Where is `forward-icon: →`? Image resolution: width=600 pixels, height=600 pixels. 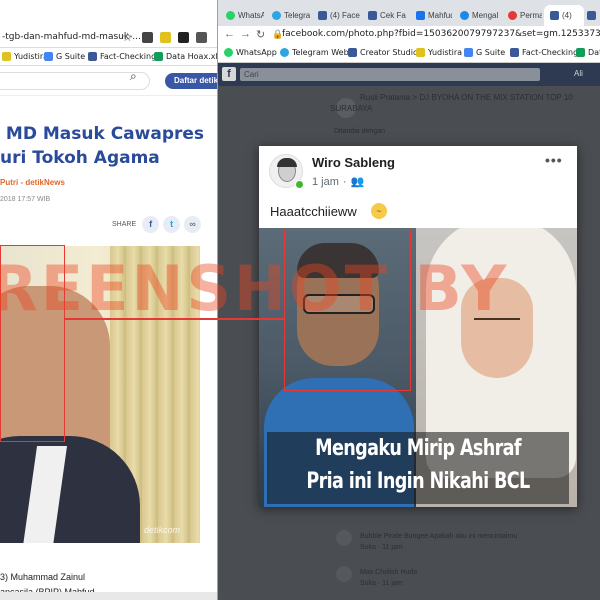 forward-icon: → is located at coordinates (245, 34).